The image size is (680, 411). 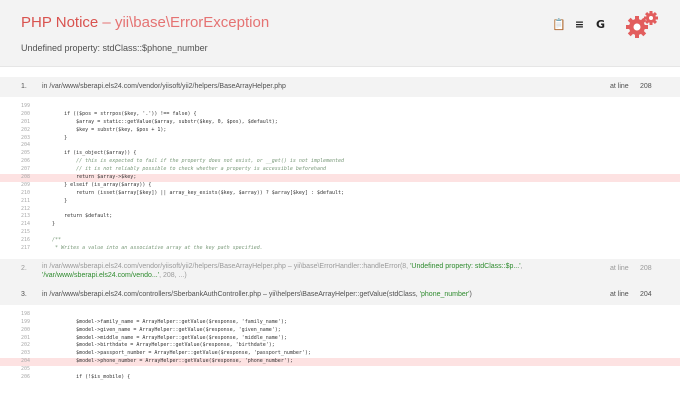 I want to click on stackoverflow-icon: ≡, so click(x=579, y=24).